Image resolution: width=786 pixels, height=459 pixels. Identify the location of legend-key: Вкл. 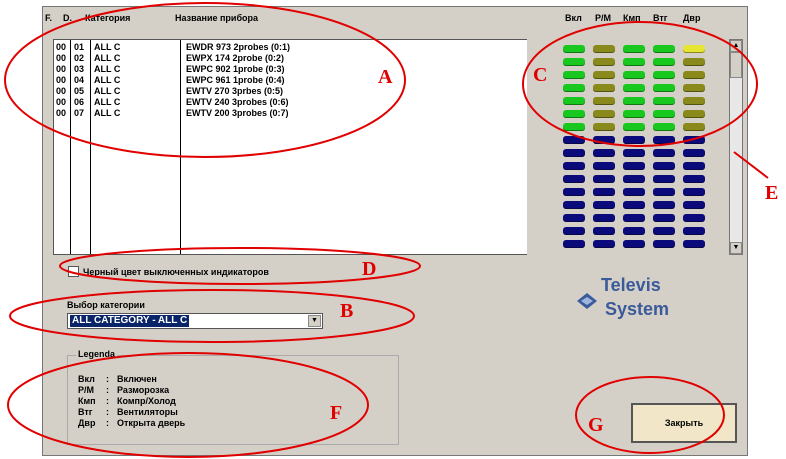
(86, 379).